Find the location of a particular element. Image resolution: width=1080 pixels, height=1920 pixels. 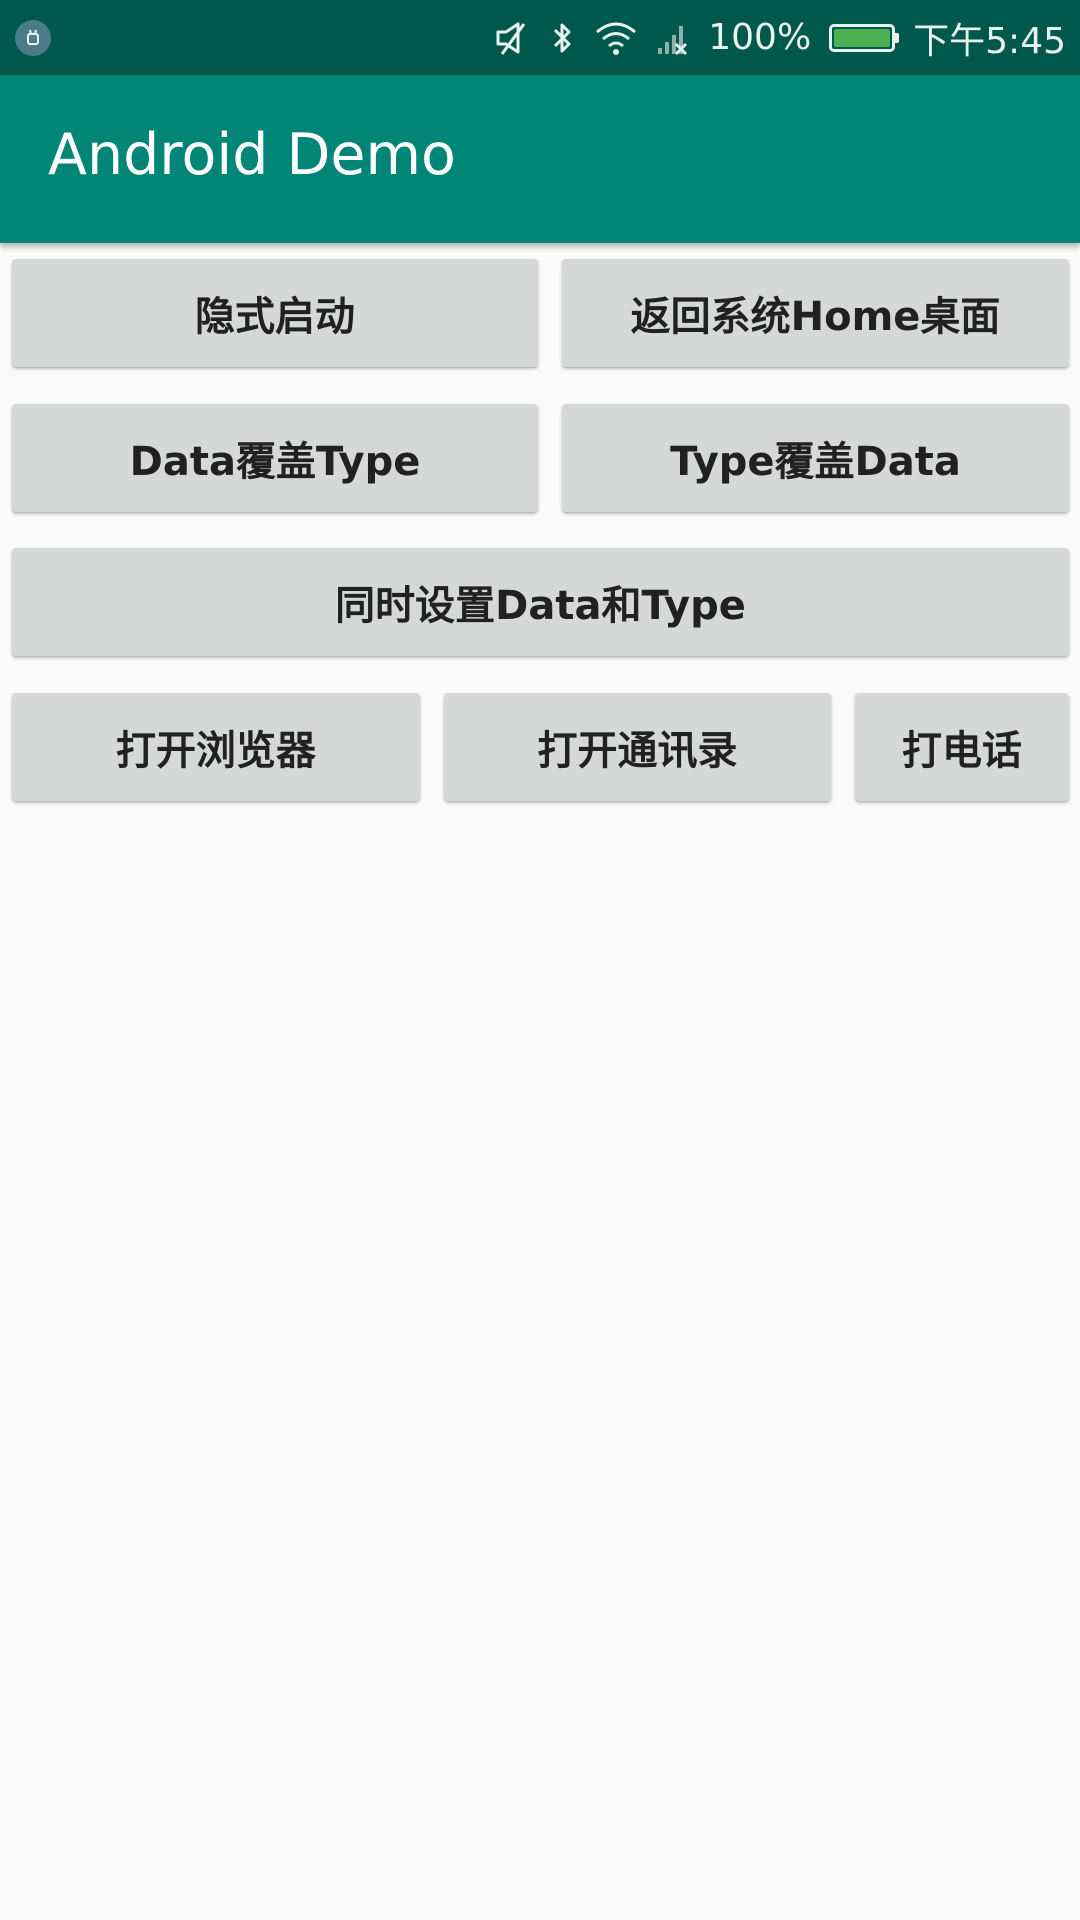

status-bar: 100% 下午5:45 is located at coordinates (540, 37).